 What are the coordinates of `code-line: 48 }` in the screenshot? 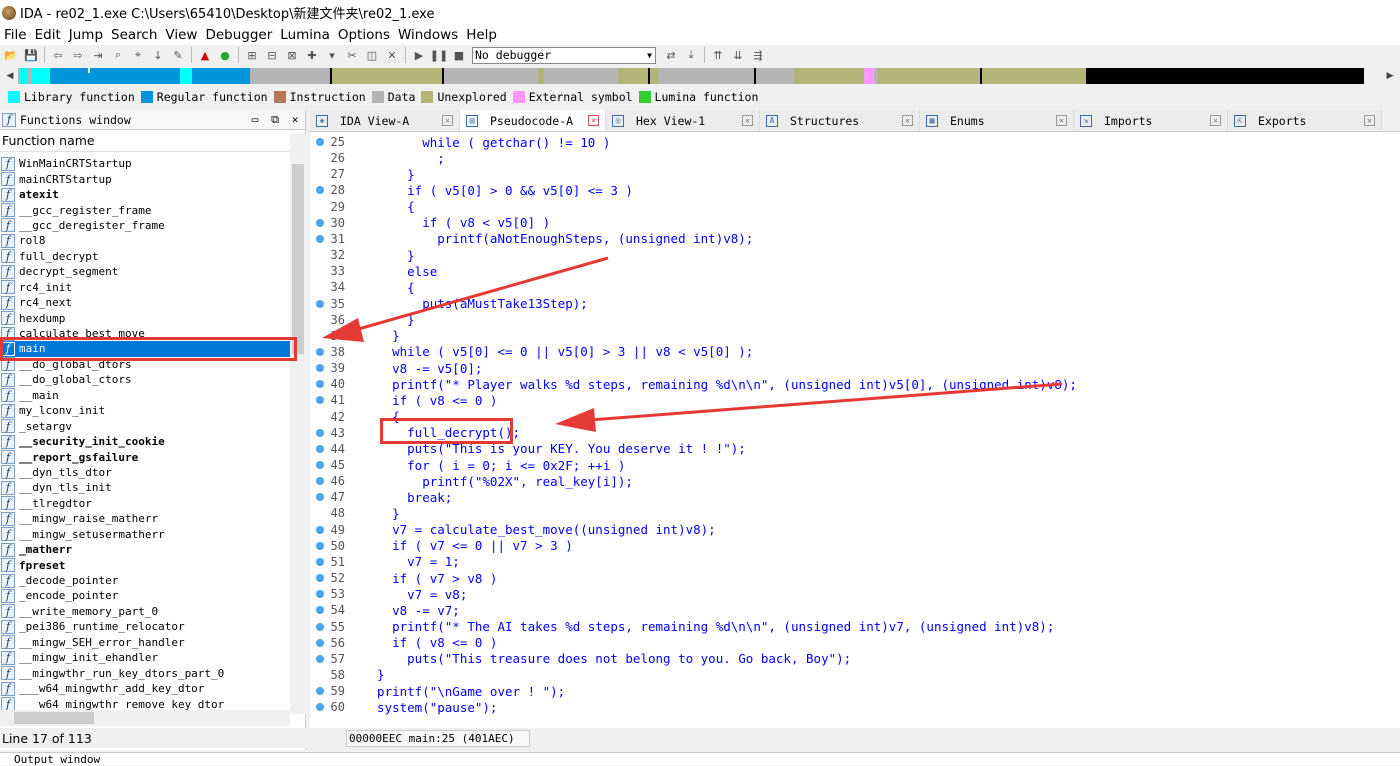 It's located at (855, 513).